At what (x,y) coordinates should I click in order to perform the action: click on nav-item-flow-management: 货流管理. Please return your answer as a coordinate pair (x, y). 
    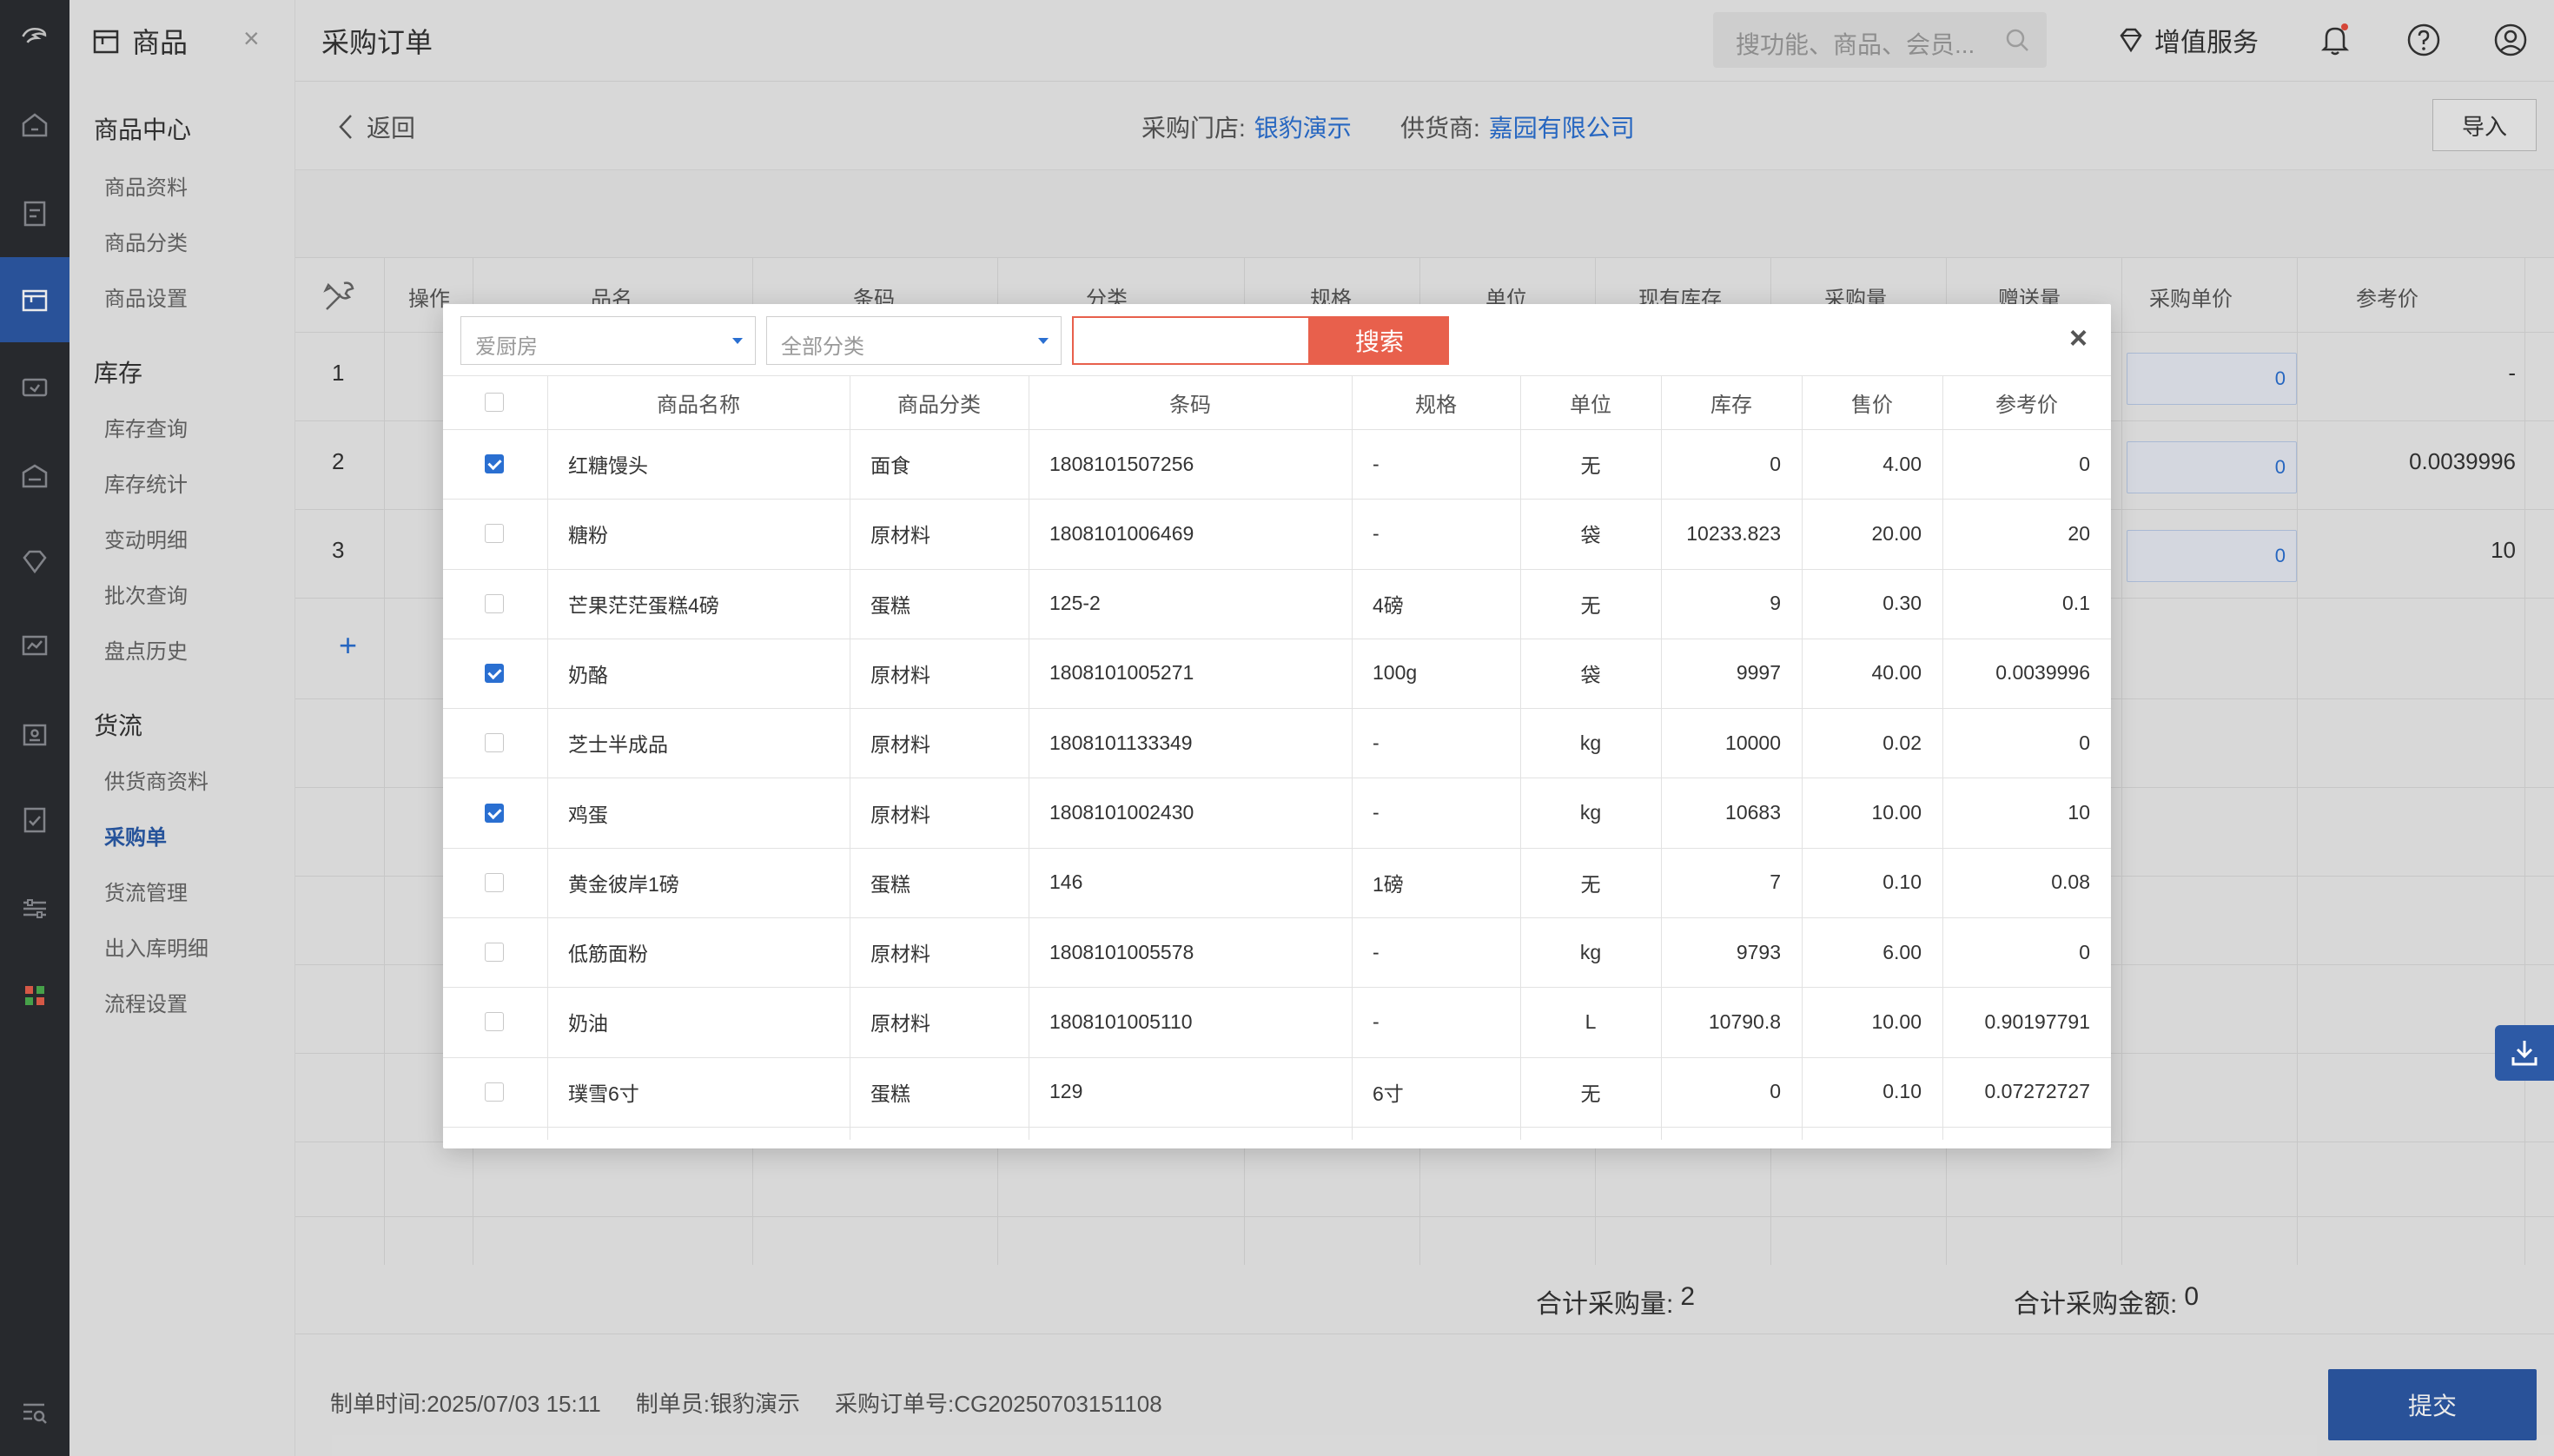
    Looking at the image, I should click on (146, 891).